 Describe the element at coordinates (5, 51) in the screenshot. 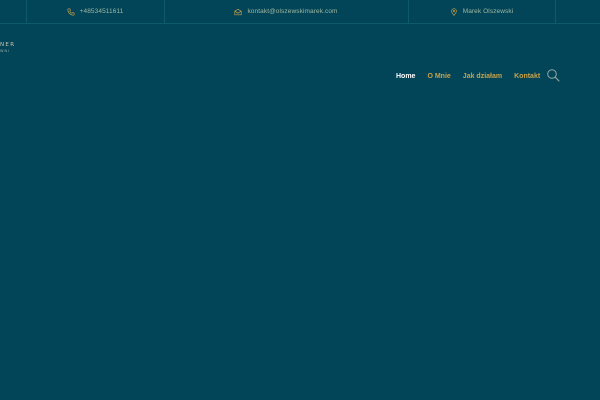

I see `logo-text-line2: WNI` at that location.